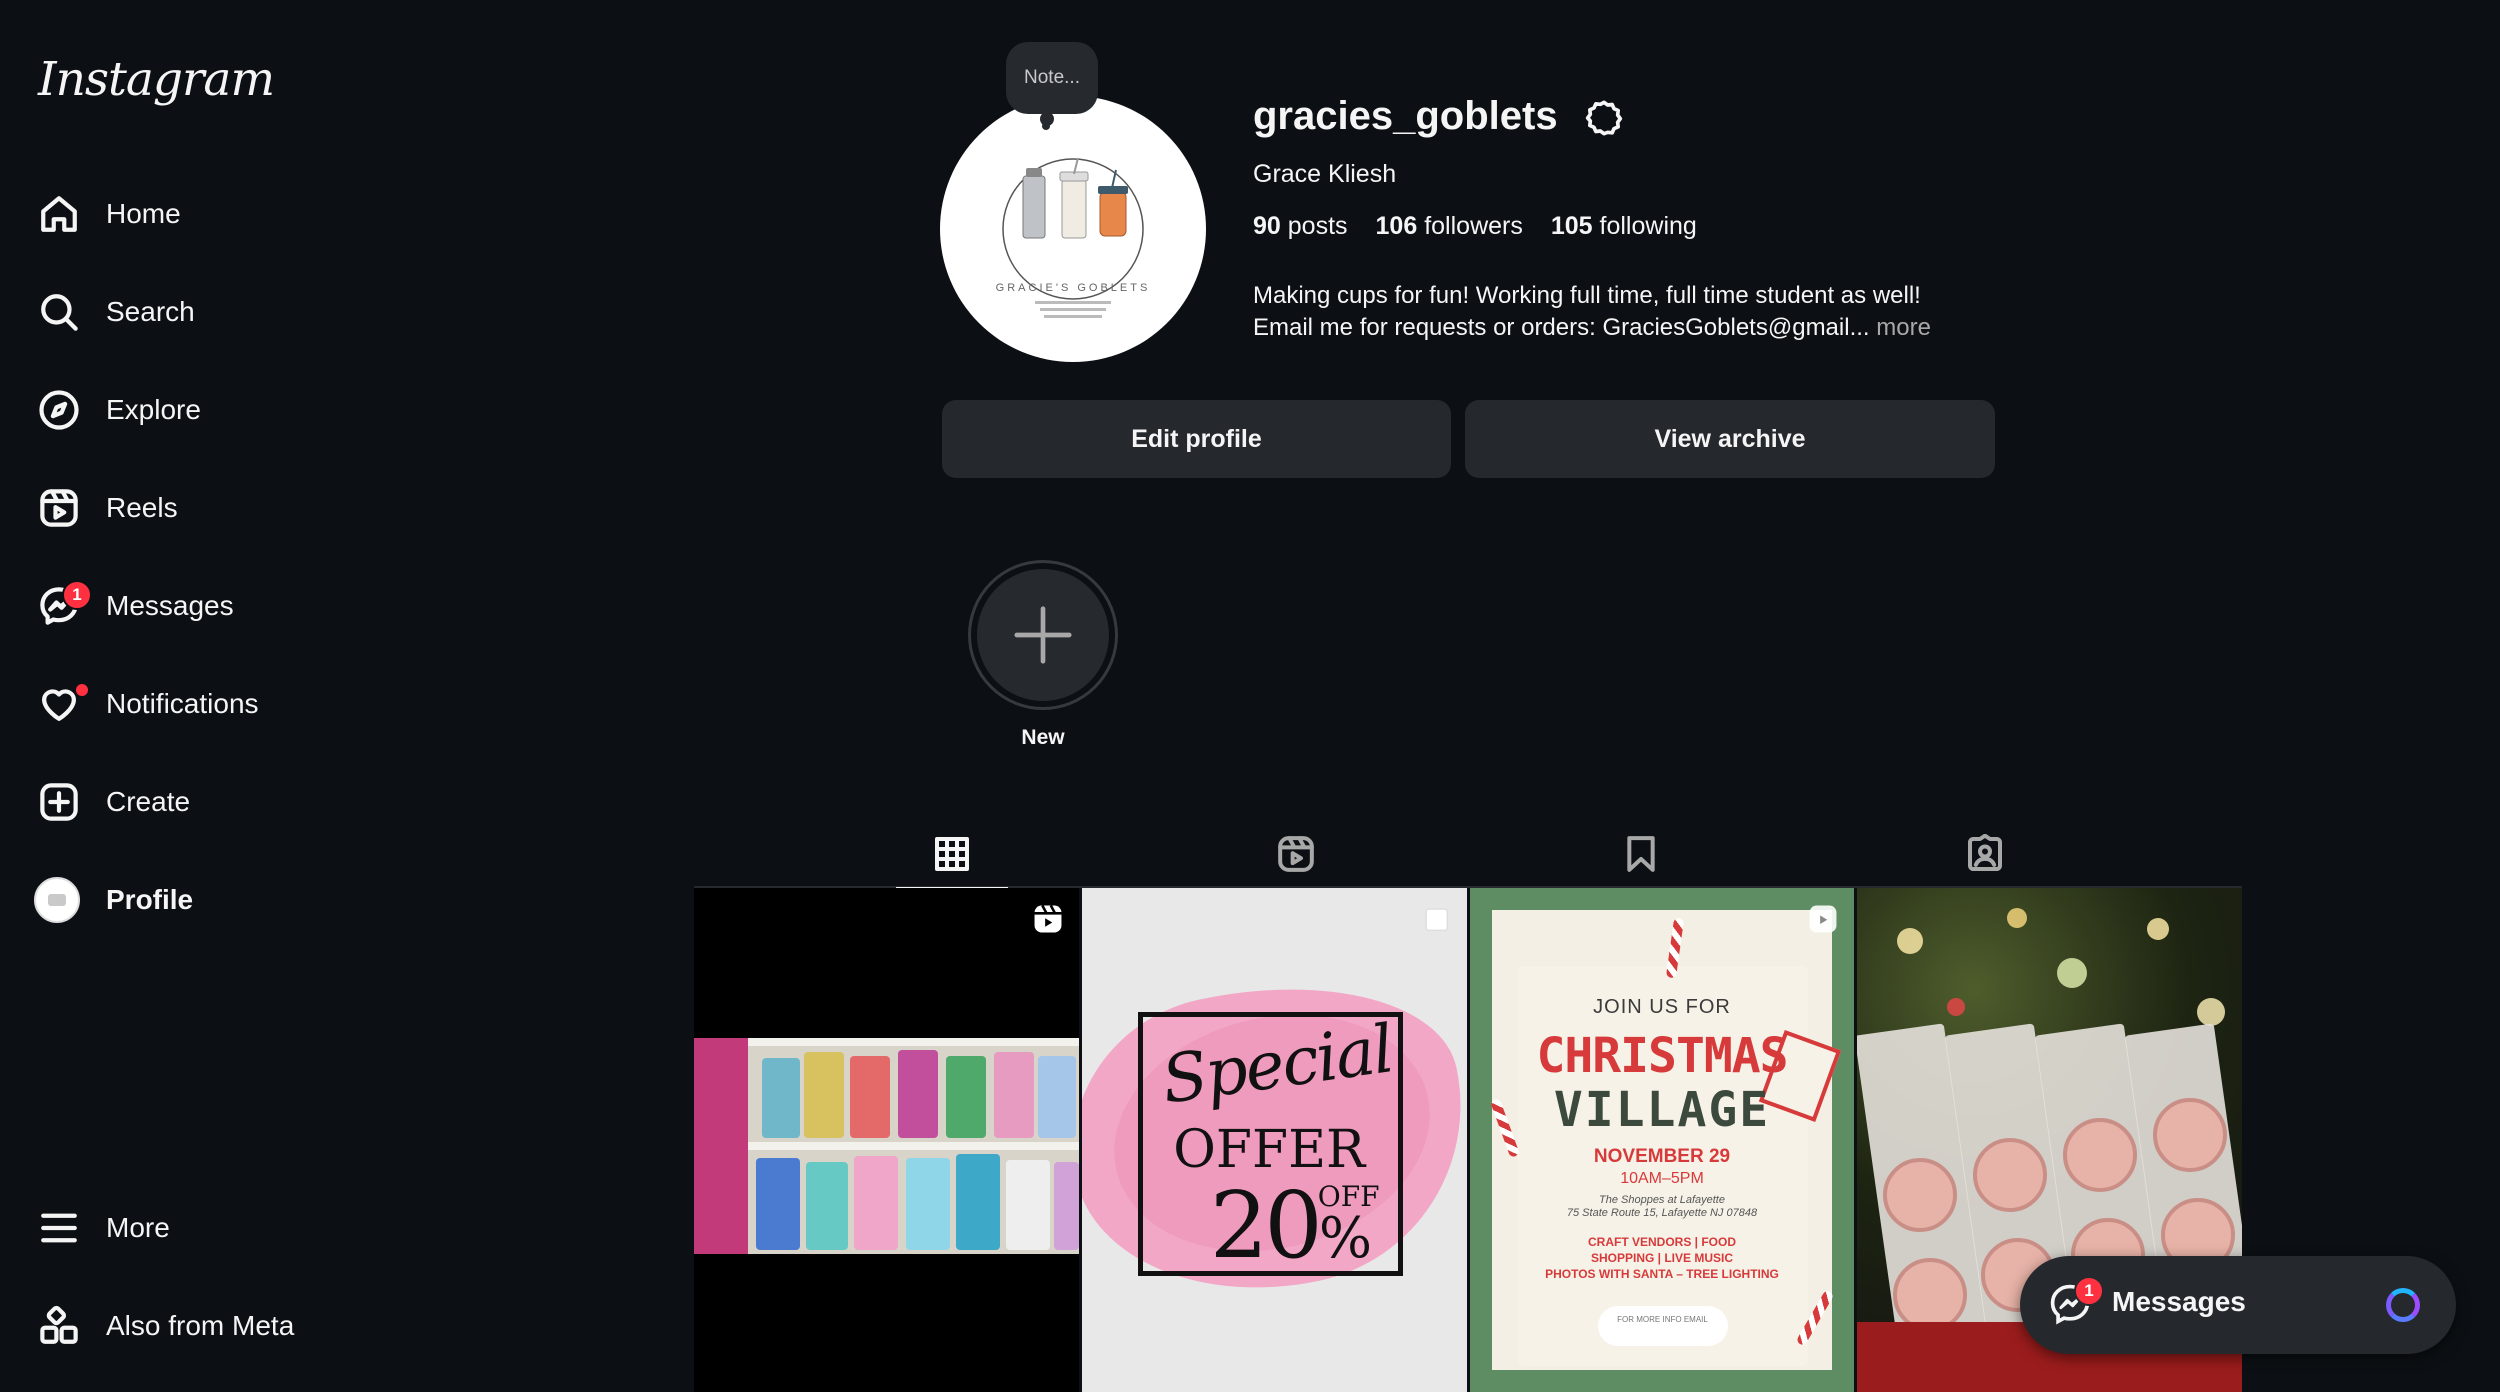  What do you see at coordinates (60, 312) in the screenshot?
I see `search-icon` at bounding box center [60, 312].